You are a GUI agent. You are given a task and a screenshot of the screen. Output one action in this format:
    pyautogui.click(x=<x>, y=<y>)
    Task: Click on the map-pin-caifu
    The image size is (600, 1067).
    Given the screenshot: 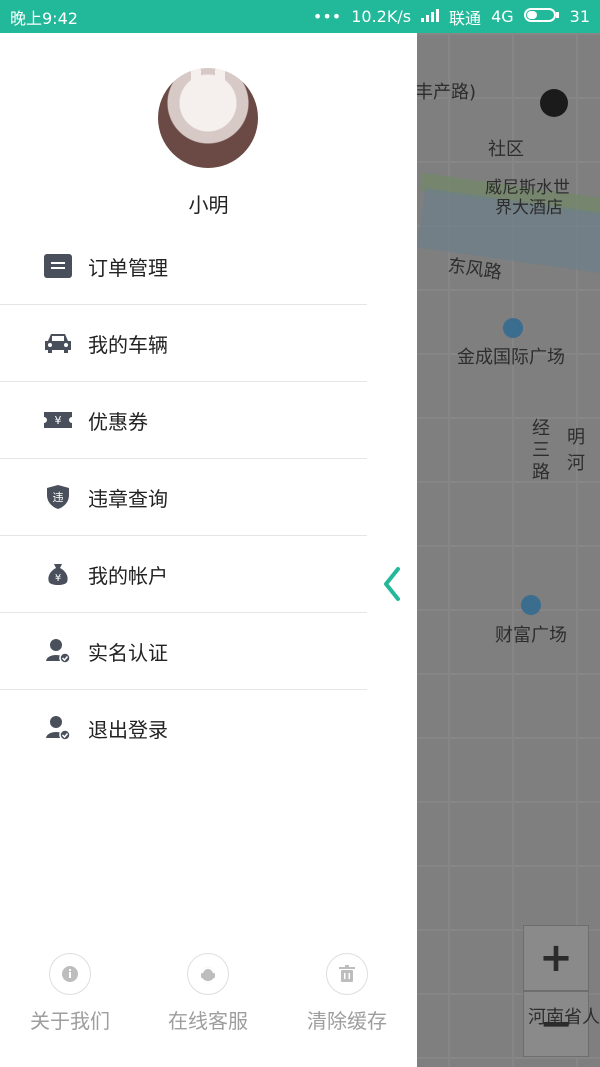 What is the action you would take?
    pyautogui.click(x=531, y=605)
    